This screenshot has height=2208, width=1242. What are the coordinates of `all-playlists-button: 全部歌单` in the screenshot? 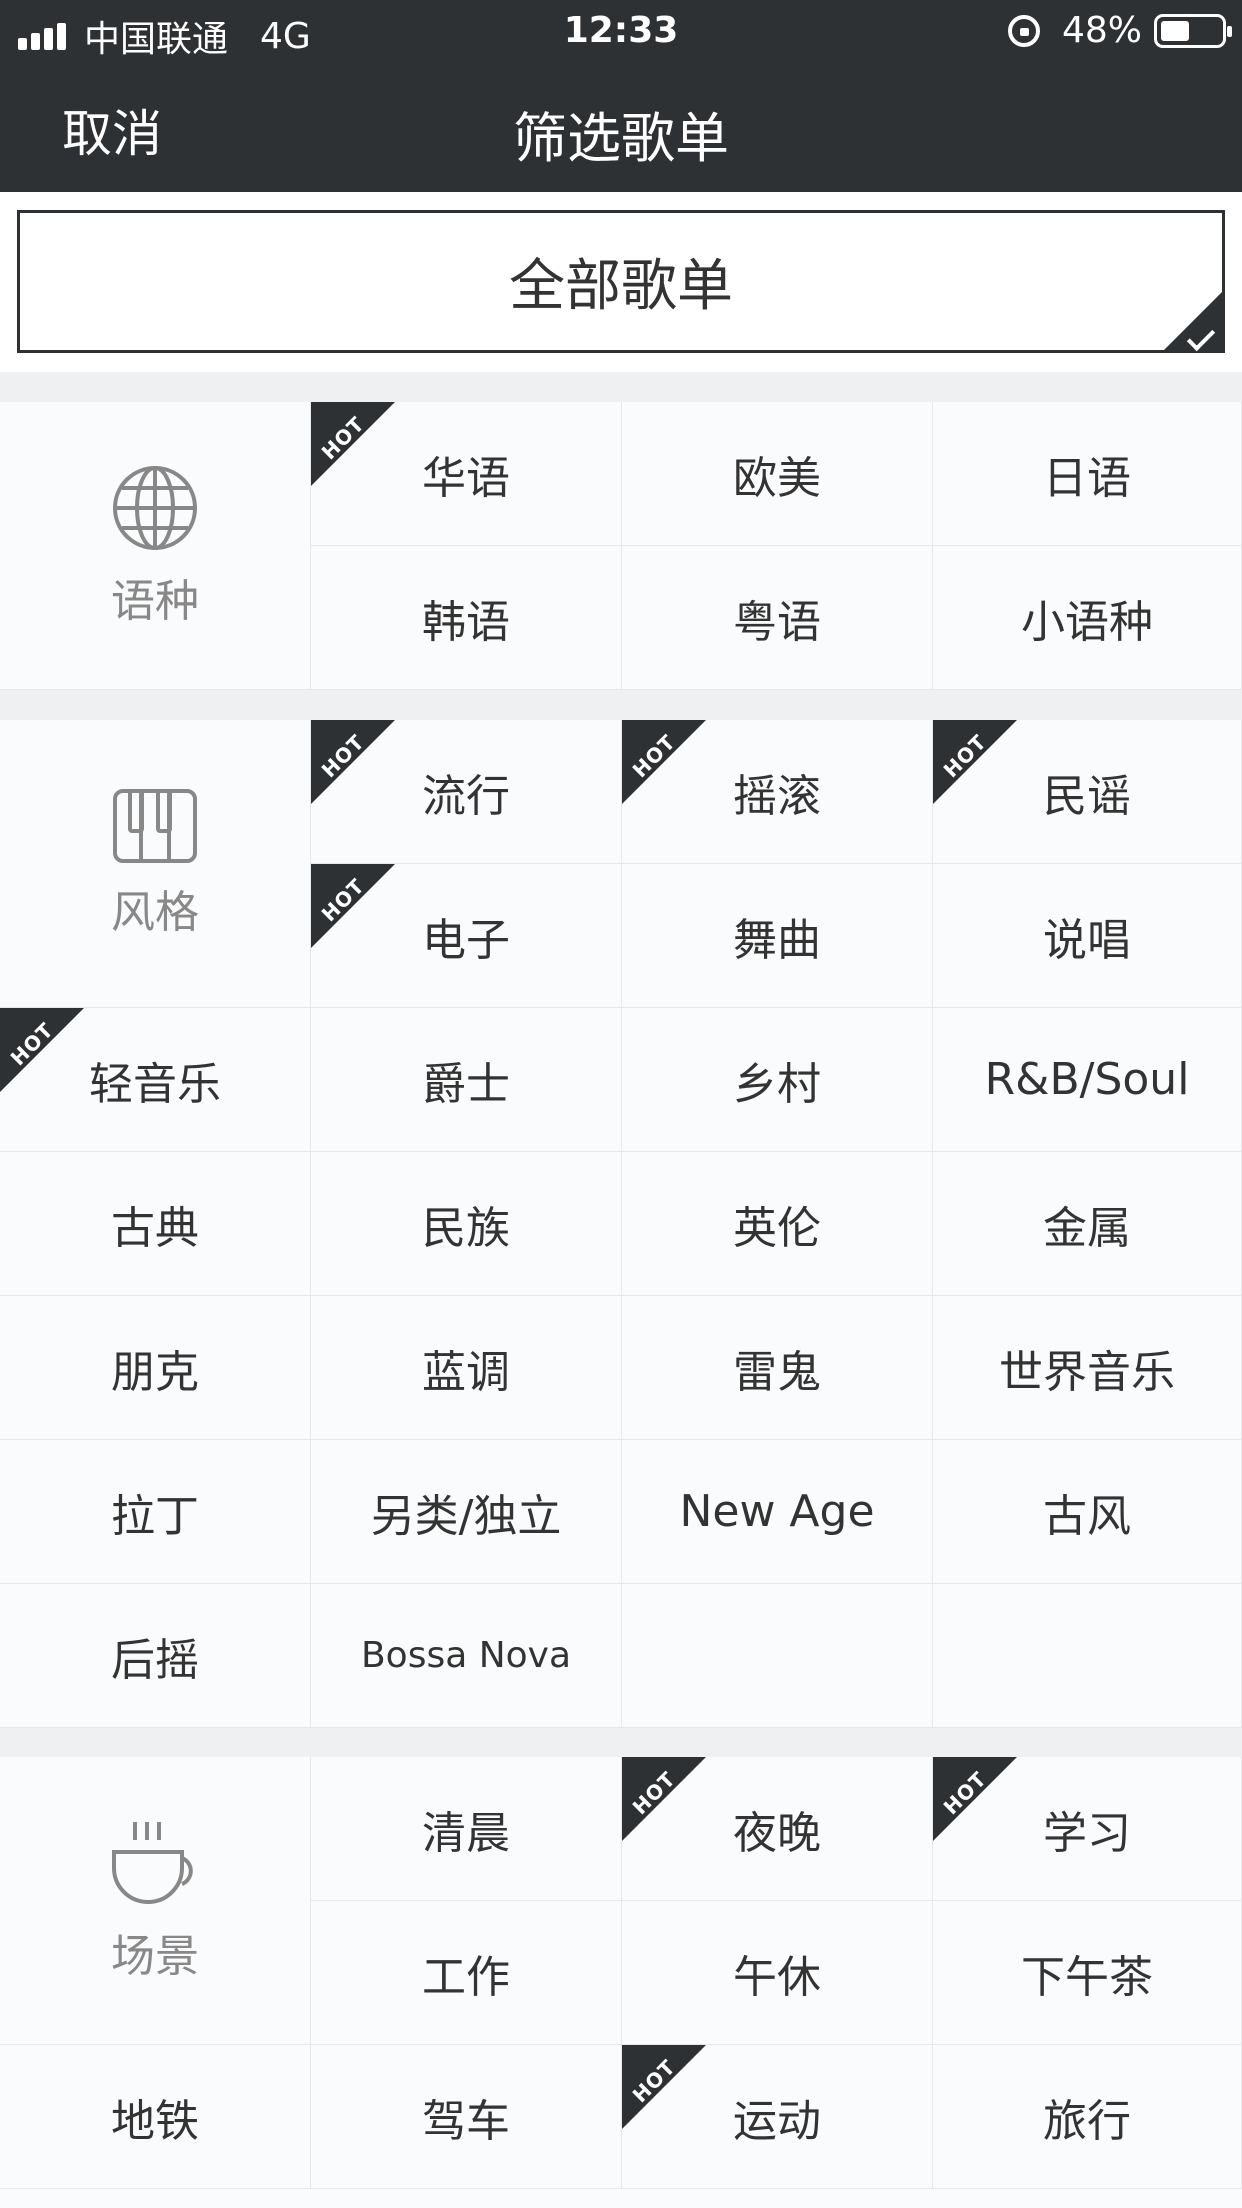 It's located at (621, 281).